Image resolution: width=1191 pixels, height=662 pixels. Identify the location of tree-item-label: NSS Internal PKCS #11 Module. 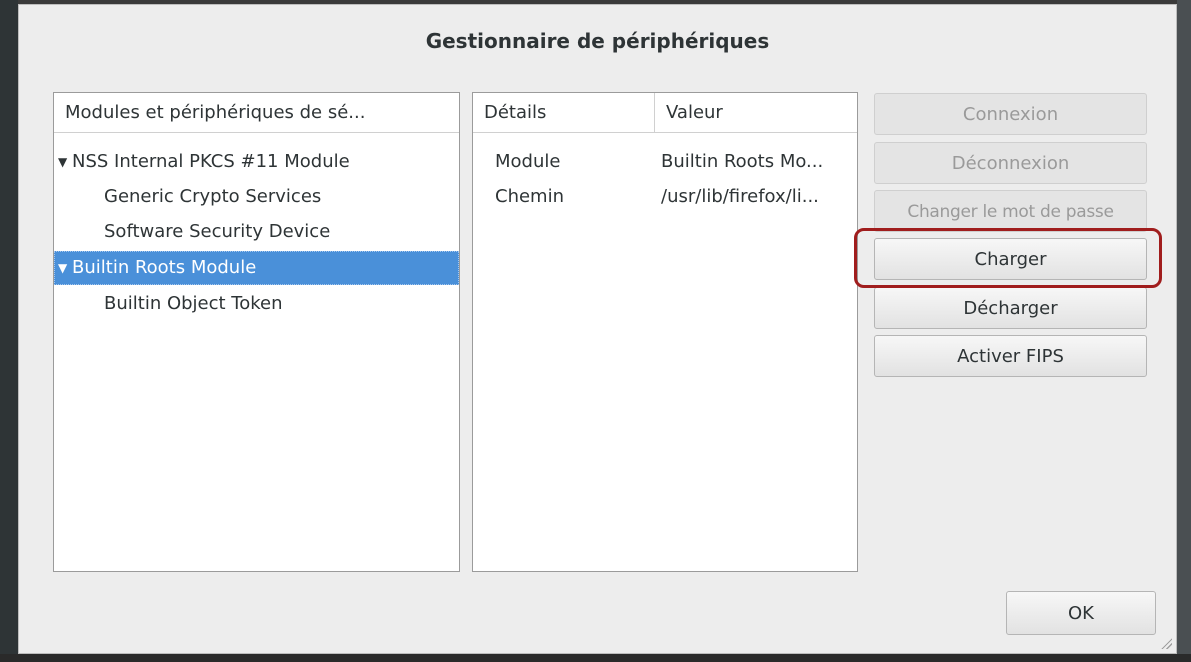
(211, 161).